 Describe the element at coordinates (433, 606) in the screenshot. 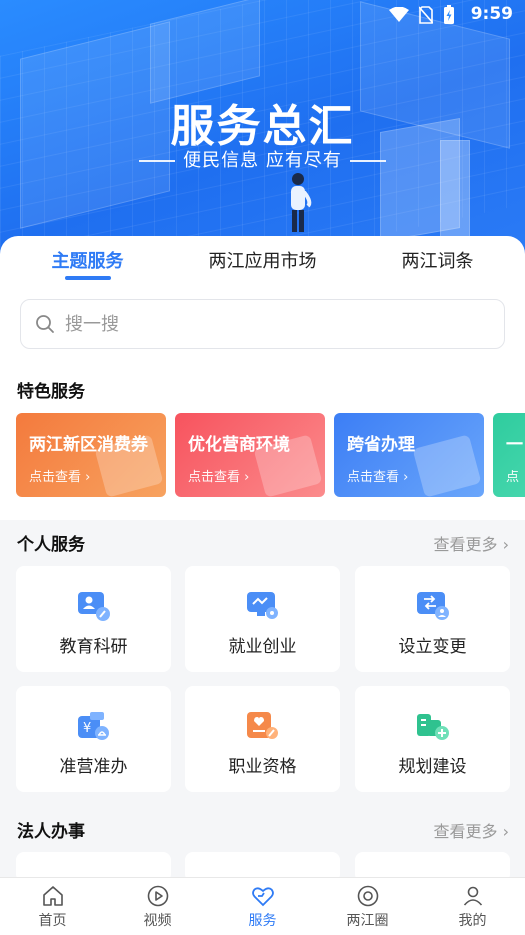

I see `registration-change-icon` at that location.